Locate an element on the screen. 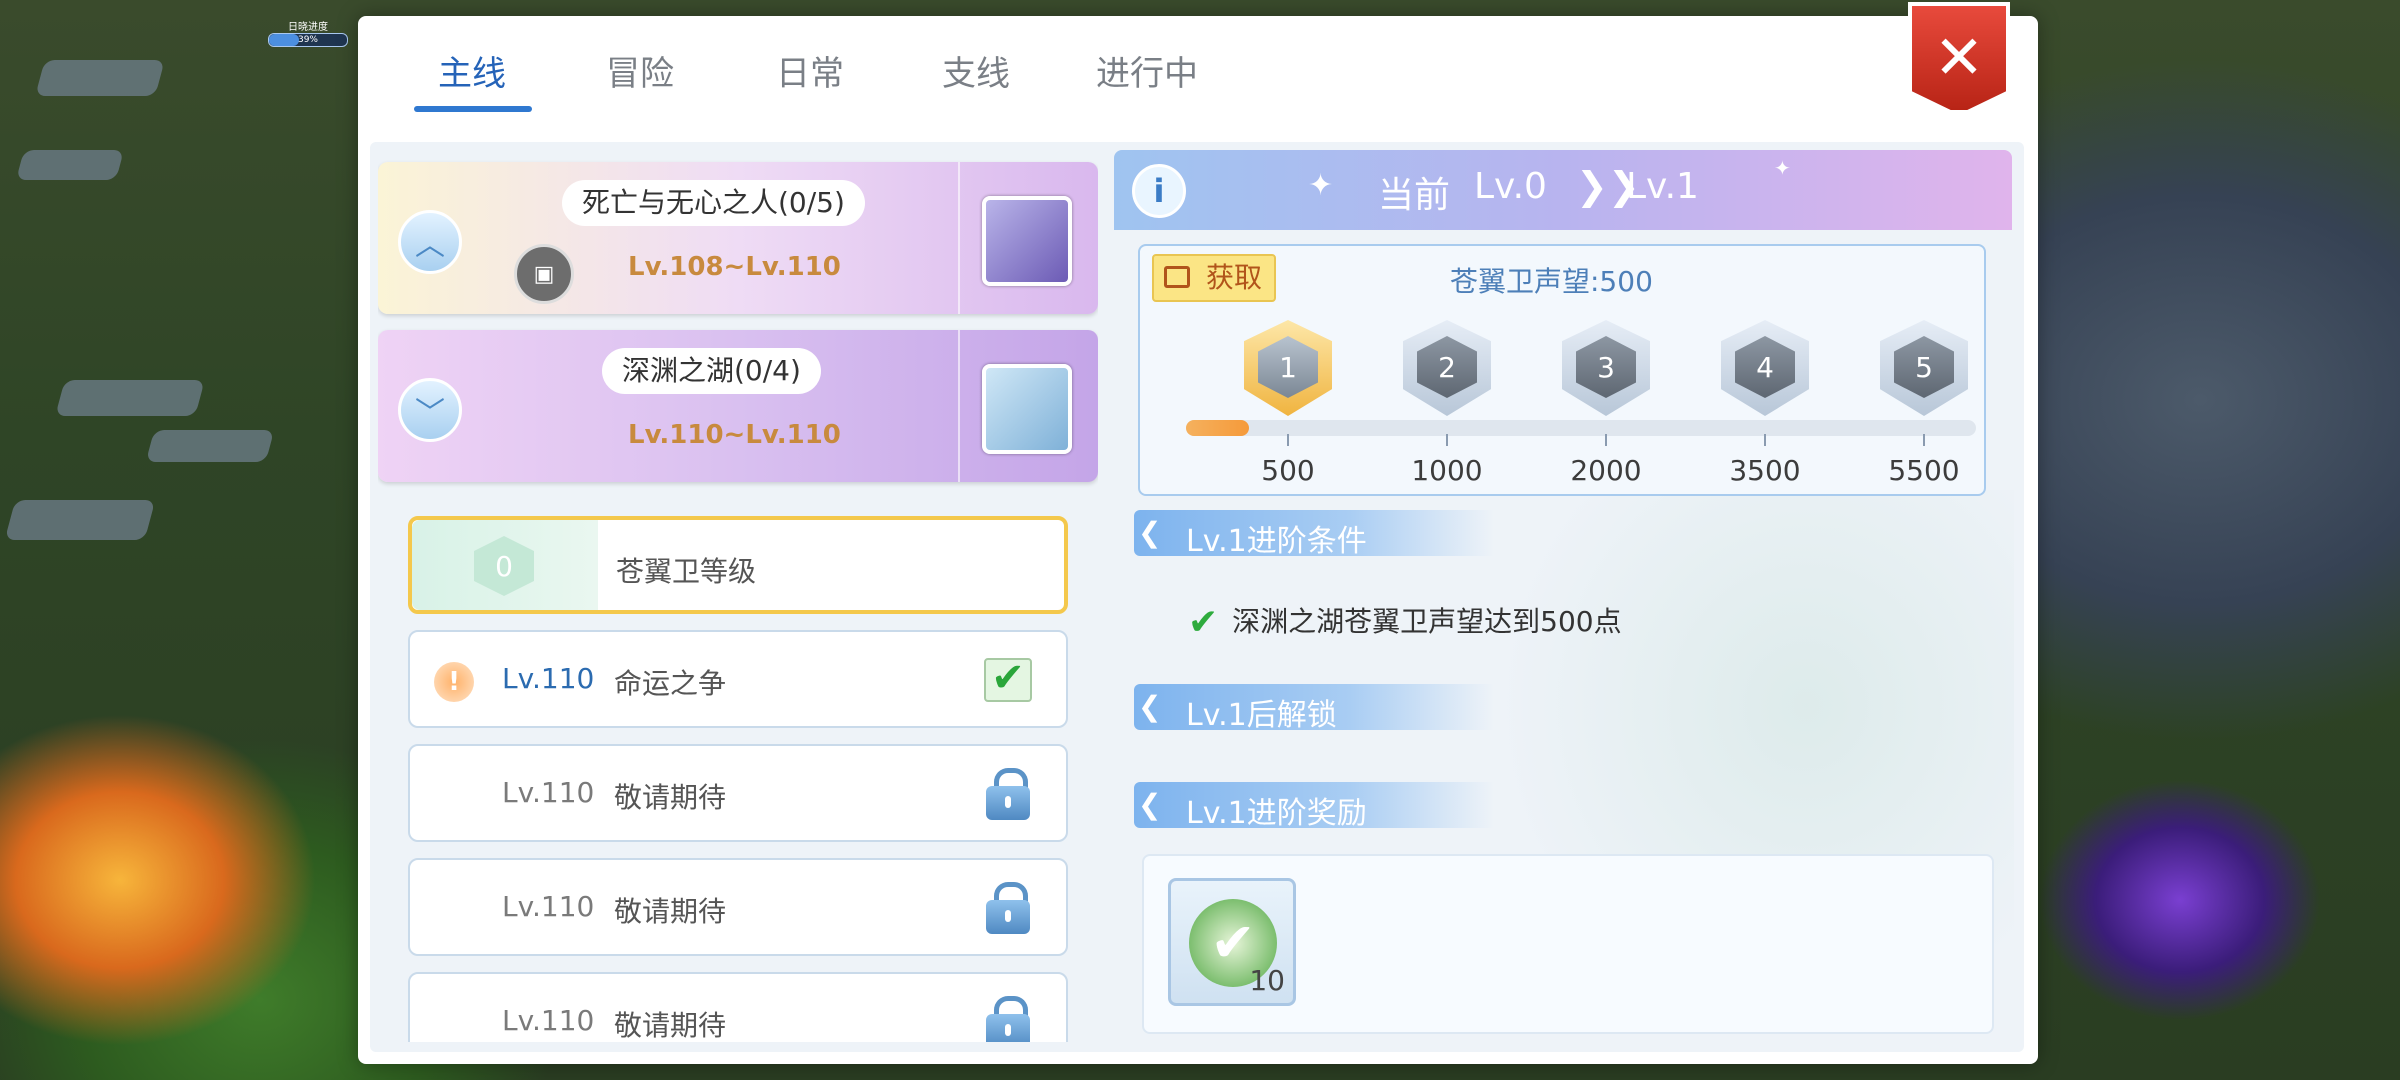 This screenshot has height=1080, width=2400. reputation-progress-bar is located at coordinates (1581, 428).